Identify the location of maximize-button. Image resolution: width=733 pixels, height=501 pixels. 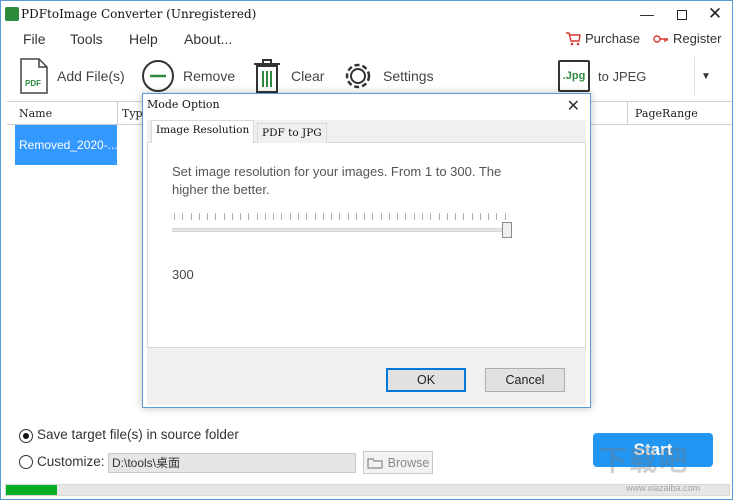
(682, 14).